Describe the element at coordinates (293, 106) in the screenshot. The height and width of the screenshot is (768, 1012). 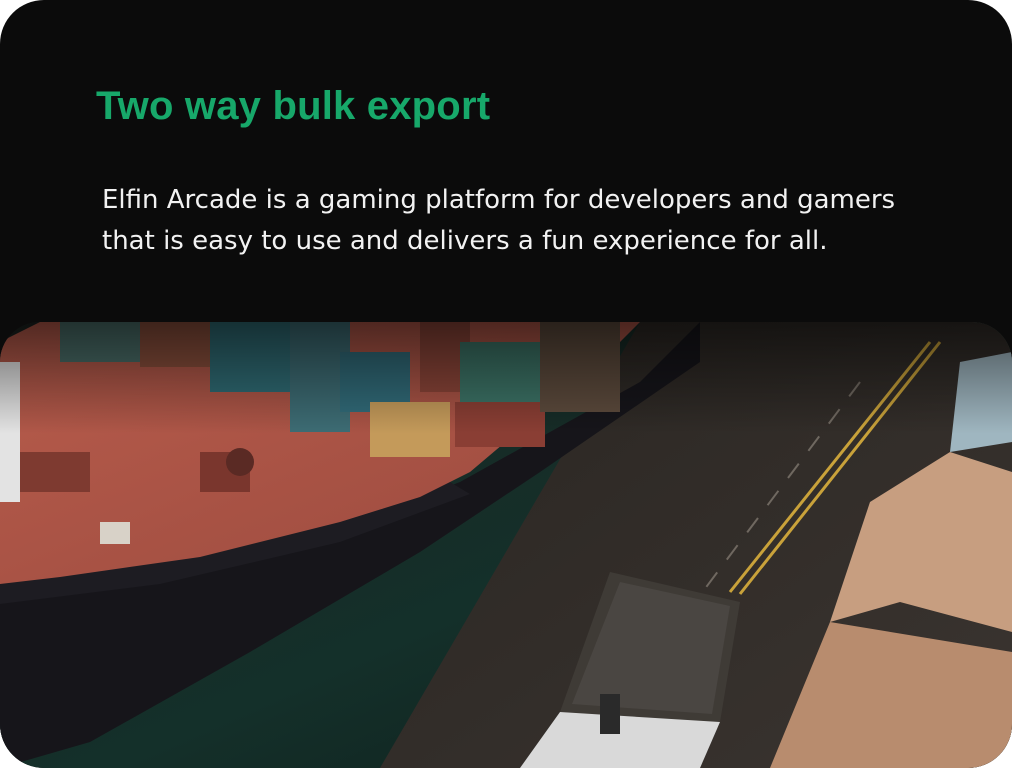
I see `card-title: Two way bulk export` at that location.